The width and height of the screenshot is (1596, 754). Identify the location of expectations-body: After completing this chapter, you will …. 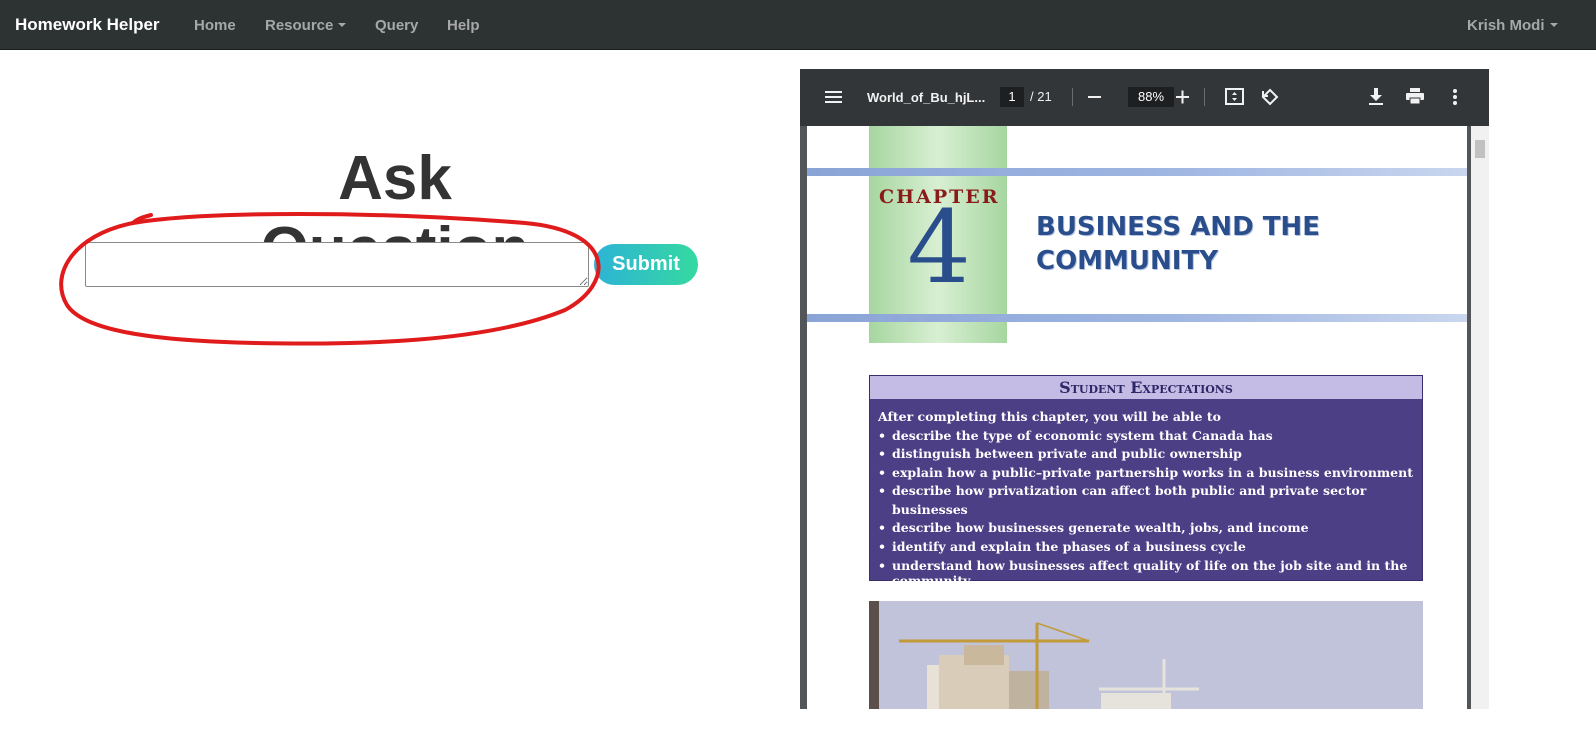
(1148, 498).